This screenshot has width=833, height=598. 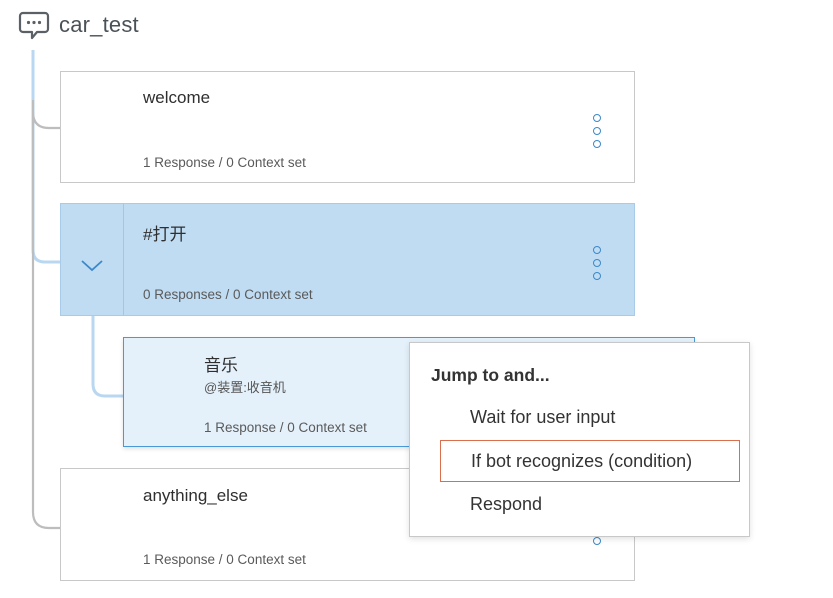 I want to click on dialog-node-open: #打开 0 Responses / 0 Context set, so click(x=347, y=259).